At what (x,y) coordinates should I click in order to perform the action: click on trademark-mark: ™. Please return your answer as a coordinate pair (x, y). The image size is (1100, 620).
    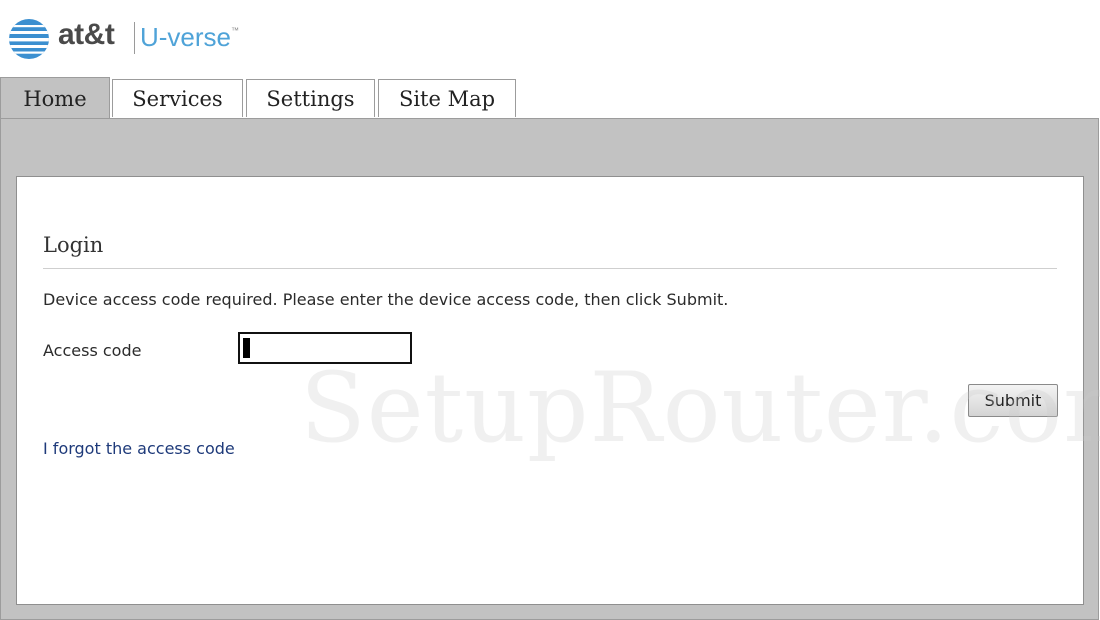
    Looking at the image, I should click on (235, 30).